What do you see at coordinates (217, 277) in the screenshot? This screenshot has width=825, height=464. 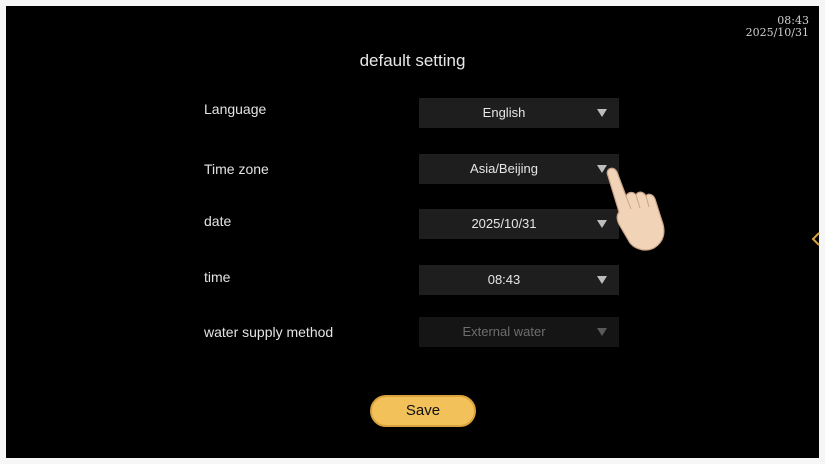 I see `time-label: time` at bounding box center [217, 277].